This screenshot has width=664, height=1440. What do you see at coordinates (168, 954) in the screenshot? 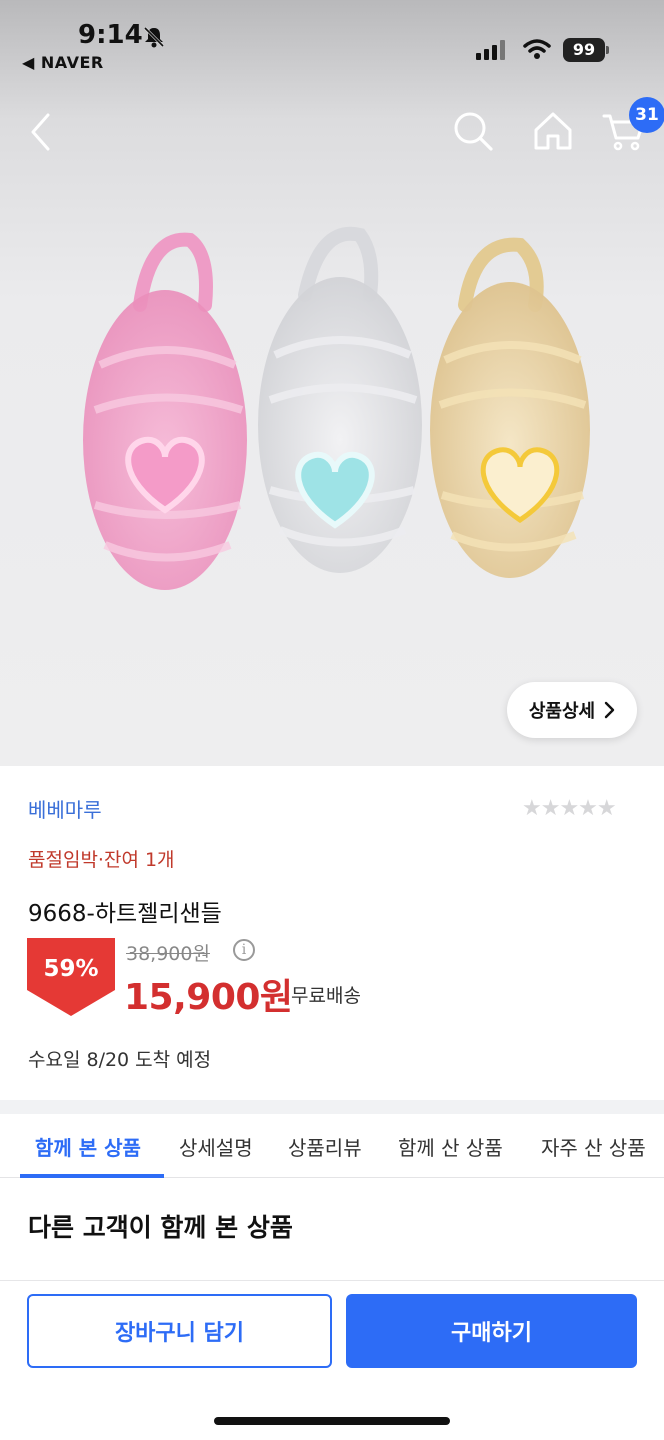
I see `original-price: 38,900원` at bounding box center [168, 954].